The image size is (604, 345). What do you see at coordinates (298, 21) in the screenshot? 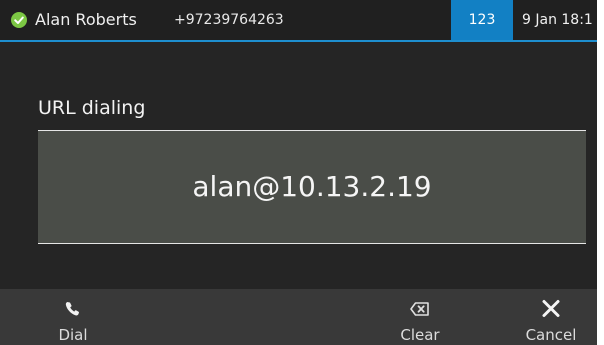
I see `status-bar: Alan Roberts +97239764263 123 9 Jan 18:1` at bounding box center [298, 21].